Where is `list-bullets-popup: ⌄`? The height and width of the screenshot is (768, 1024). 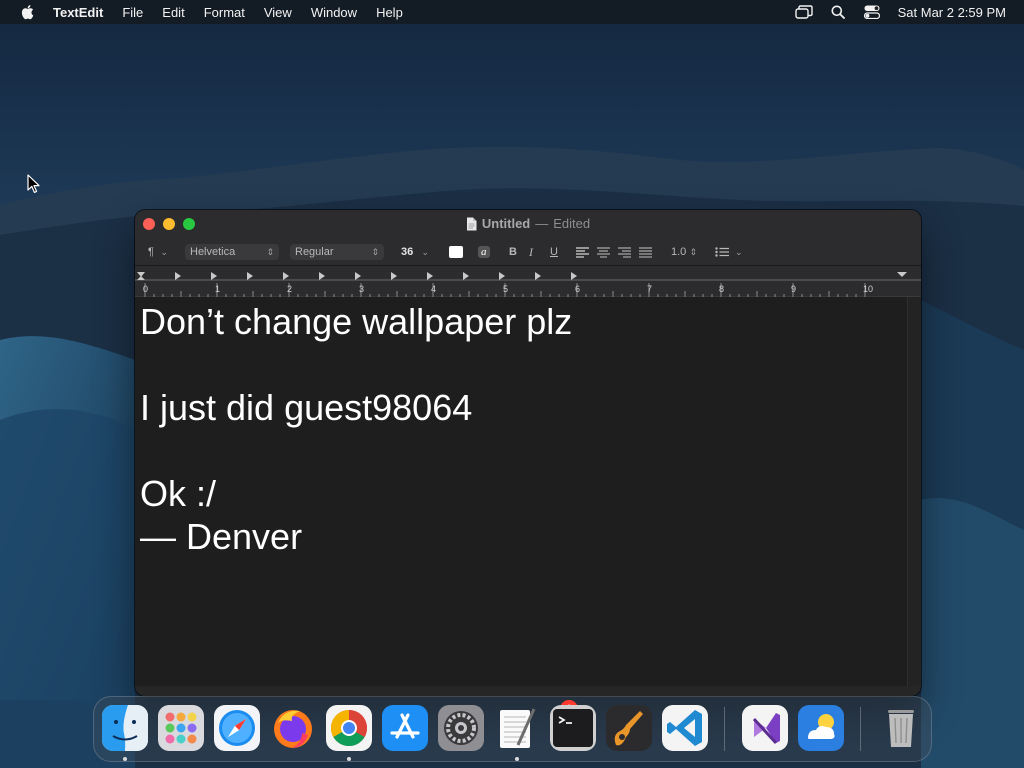 list-bullets-popup: ⌄ is located at coordinates (729, 252).